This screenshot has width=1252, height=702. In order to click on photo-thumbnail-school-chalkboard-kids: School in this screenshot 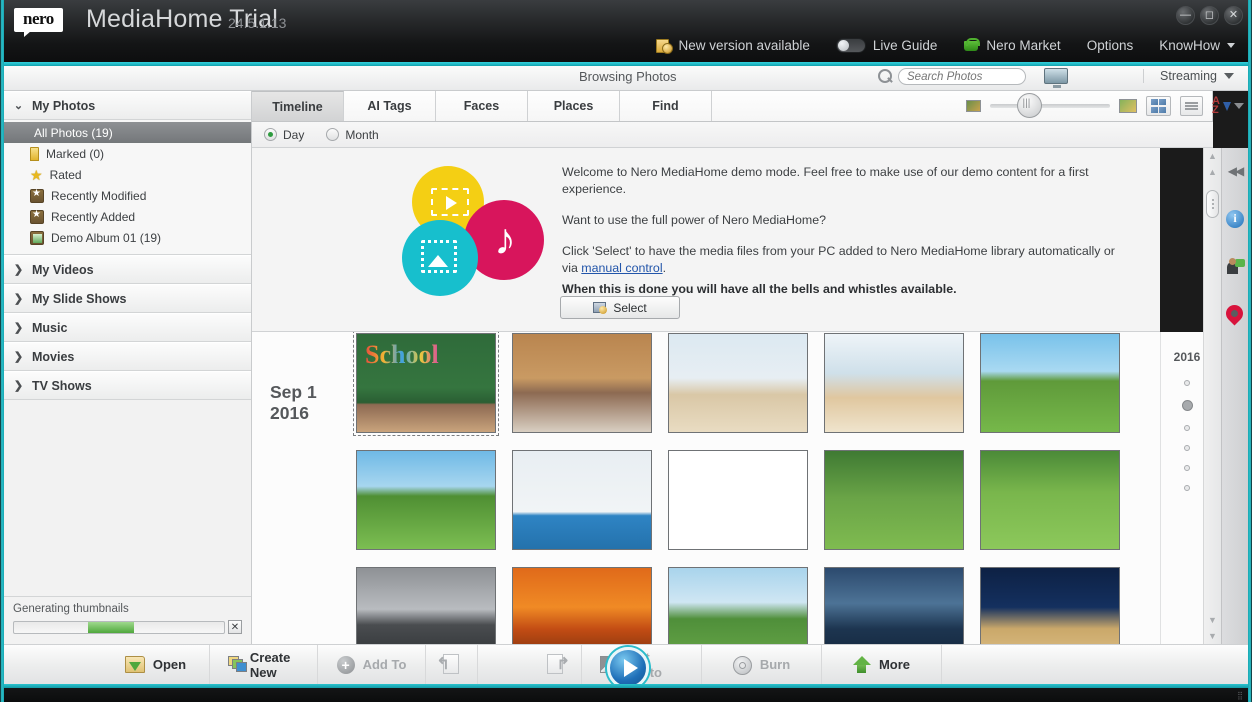, I will do `click(426, 383)`.